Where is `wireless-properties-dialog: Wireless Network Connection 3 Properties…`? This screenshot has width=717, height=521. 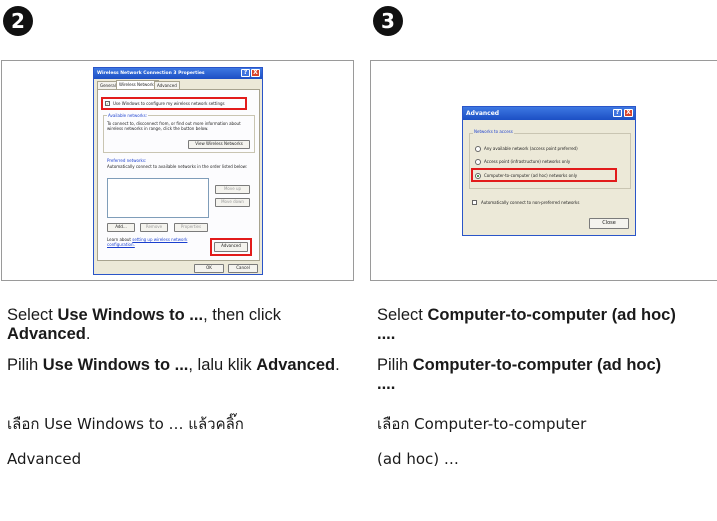 wireless-properties-dialog: Wireless Network Connection 3 Properties… is located at coordinates (178, 171).